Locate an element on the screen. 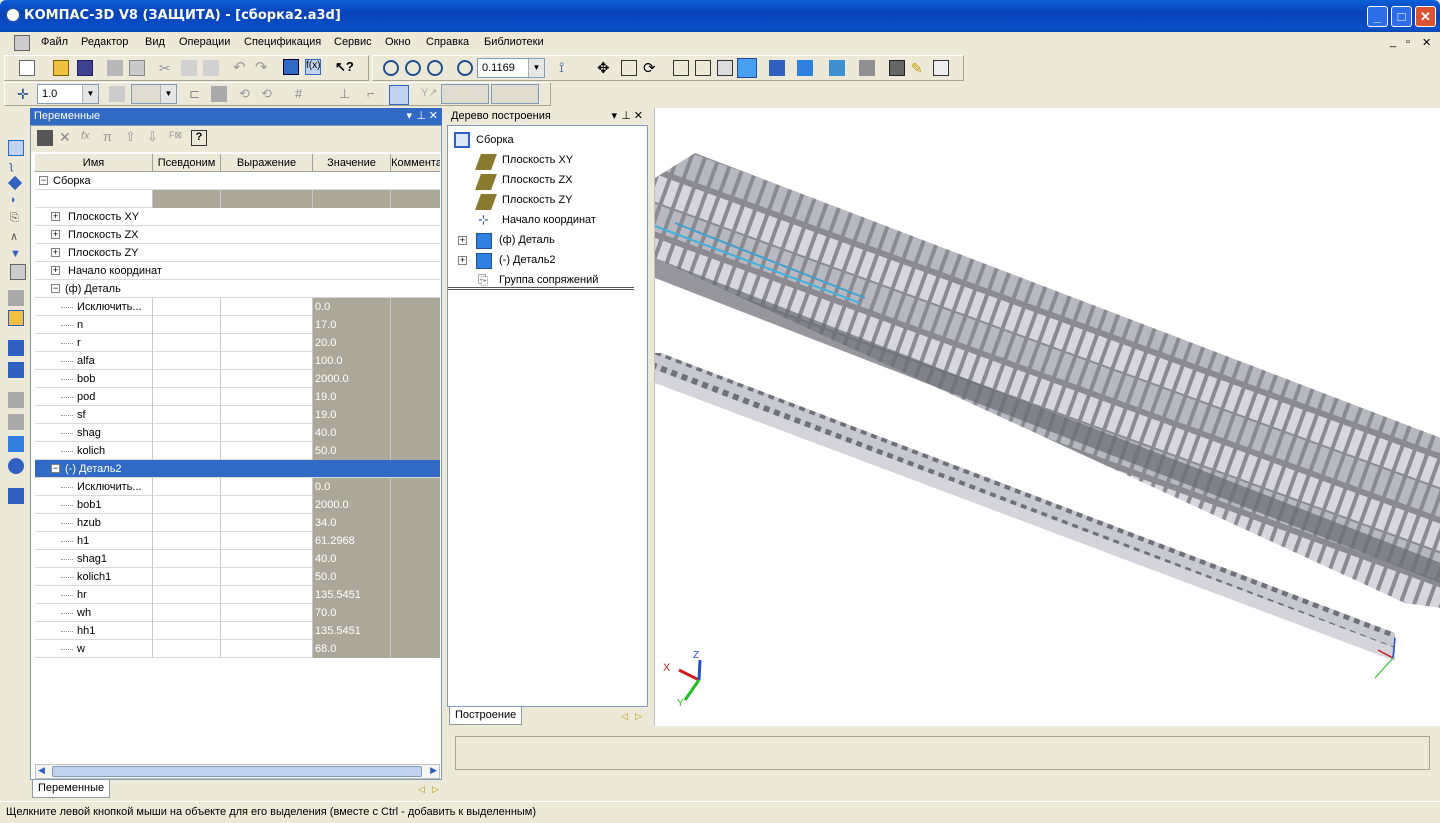 Image resolution: width=1440 pixels, height=823 pixels. edit-tool-icon is located at coordinates (16, 148).